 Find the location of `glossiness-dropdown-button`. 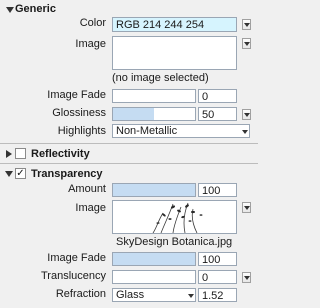

glossiness-dropdown-button is located at coordinates (246, 114).